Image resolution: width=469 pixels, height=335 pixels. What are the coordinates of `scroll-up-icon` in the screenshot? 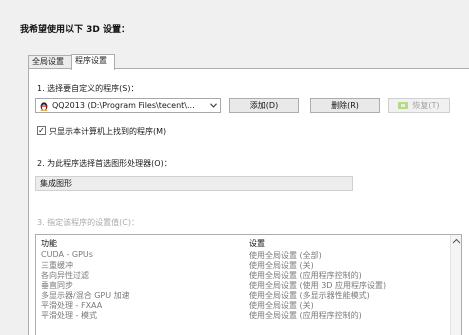 It's located at (456, 241).